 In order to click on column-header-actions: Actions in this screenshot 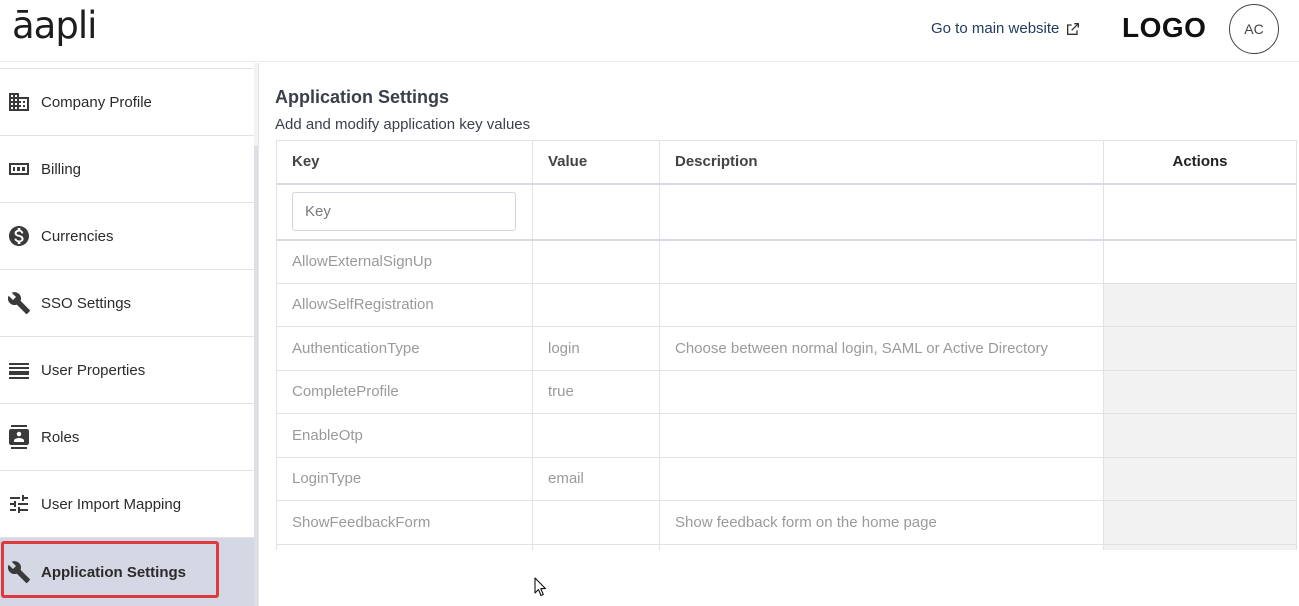, I will do `click(1200, 162)`.